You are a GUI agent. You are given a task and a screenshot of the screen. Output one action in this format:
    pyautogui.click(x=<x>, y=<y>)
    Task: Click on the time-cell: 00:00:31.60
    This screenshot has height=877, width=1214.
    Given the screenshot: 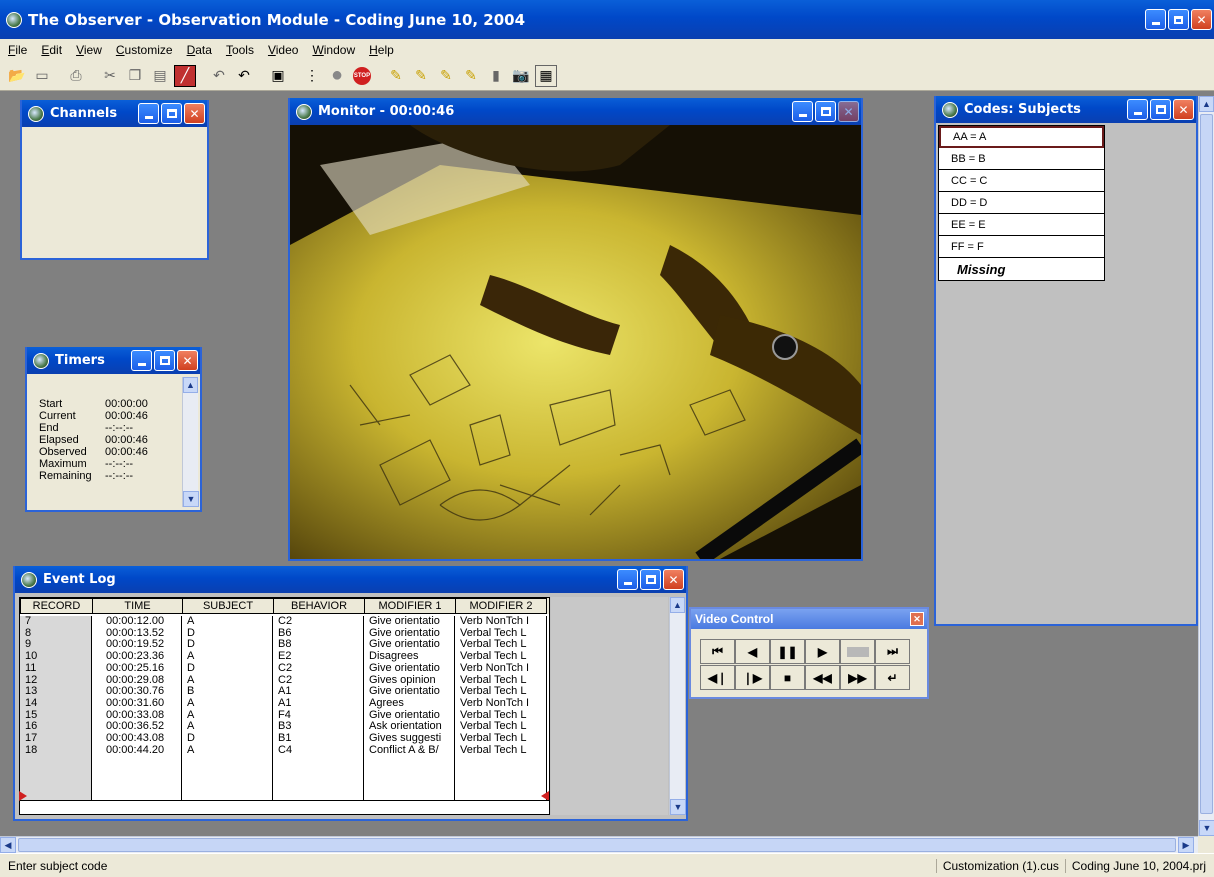 What is the action you would take?
    pyautogui.click(x=143, y=703)
    